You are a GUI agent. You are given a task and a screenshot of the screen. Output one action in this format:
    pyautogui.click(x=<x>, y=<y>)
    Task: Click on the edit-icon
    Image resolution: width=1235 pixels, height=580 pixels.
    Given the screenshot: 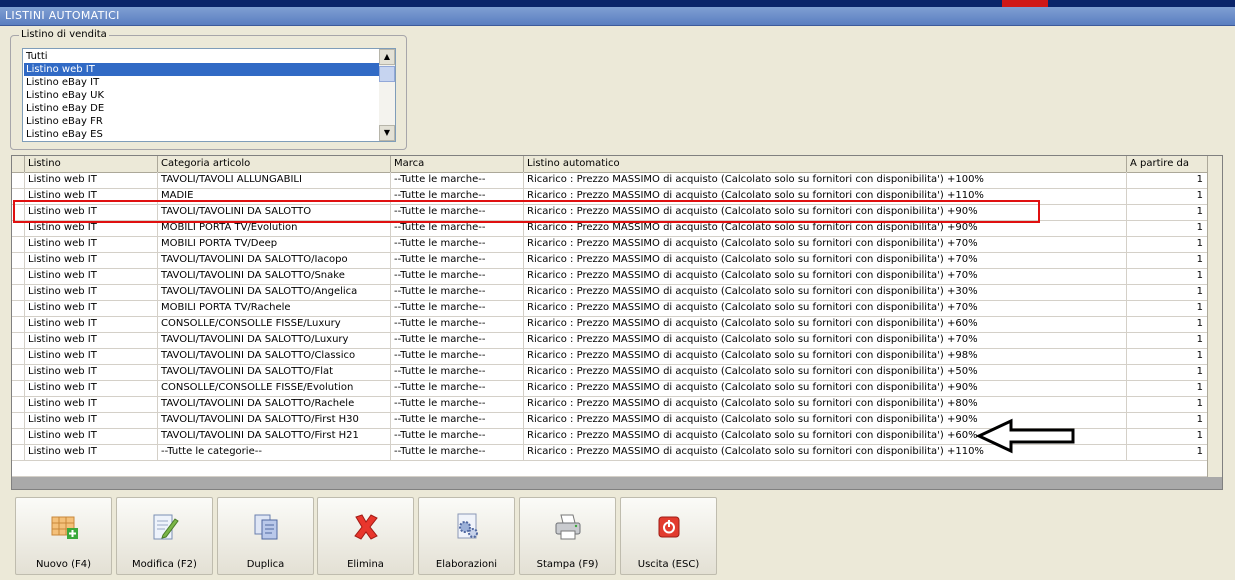 What is the action you would take?
    pyautogui.click(x=166, y=527)
    